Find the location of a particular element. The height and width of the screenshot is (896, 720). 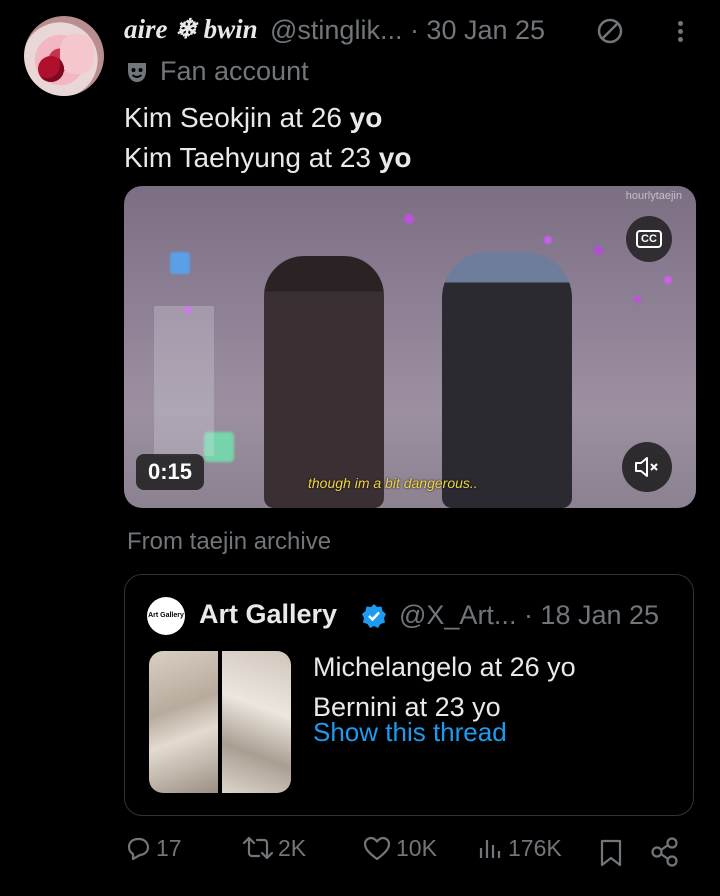

reply-count: 17 is located at coordinates (169, 847).